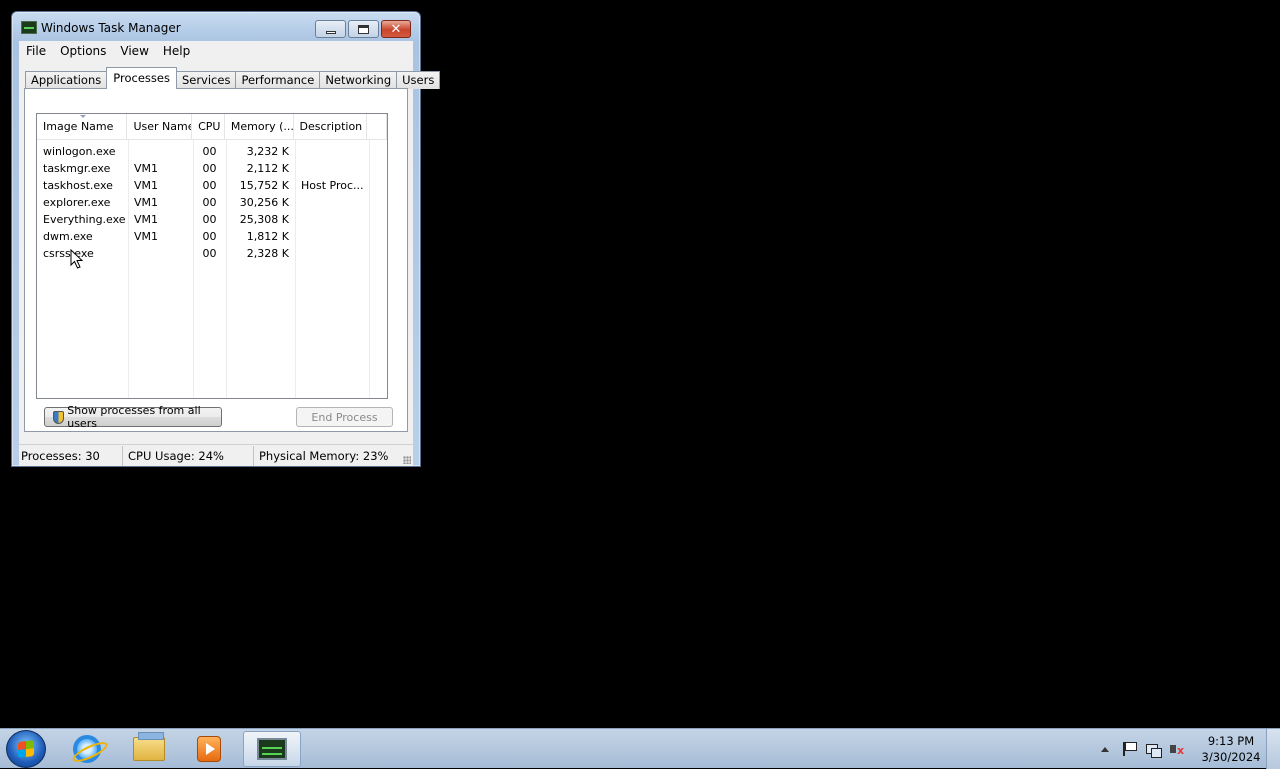  Describe the element at coordinates (83, 51) in the screenshot. I see `menu-options: Options` at that location.